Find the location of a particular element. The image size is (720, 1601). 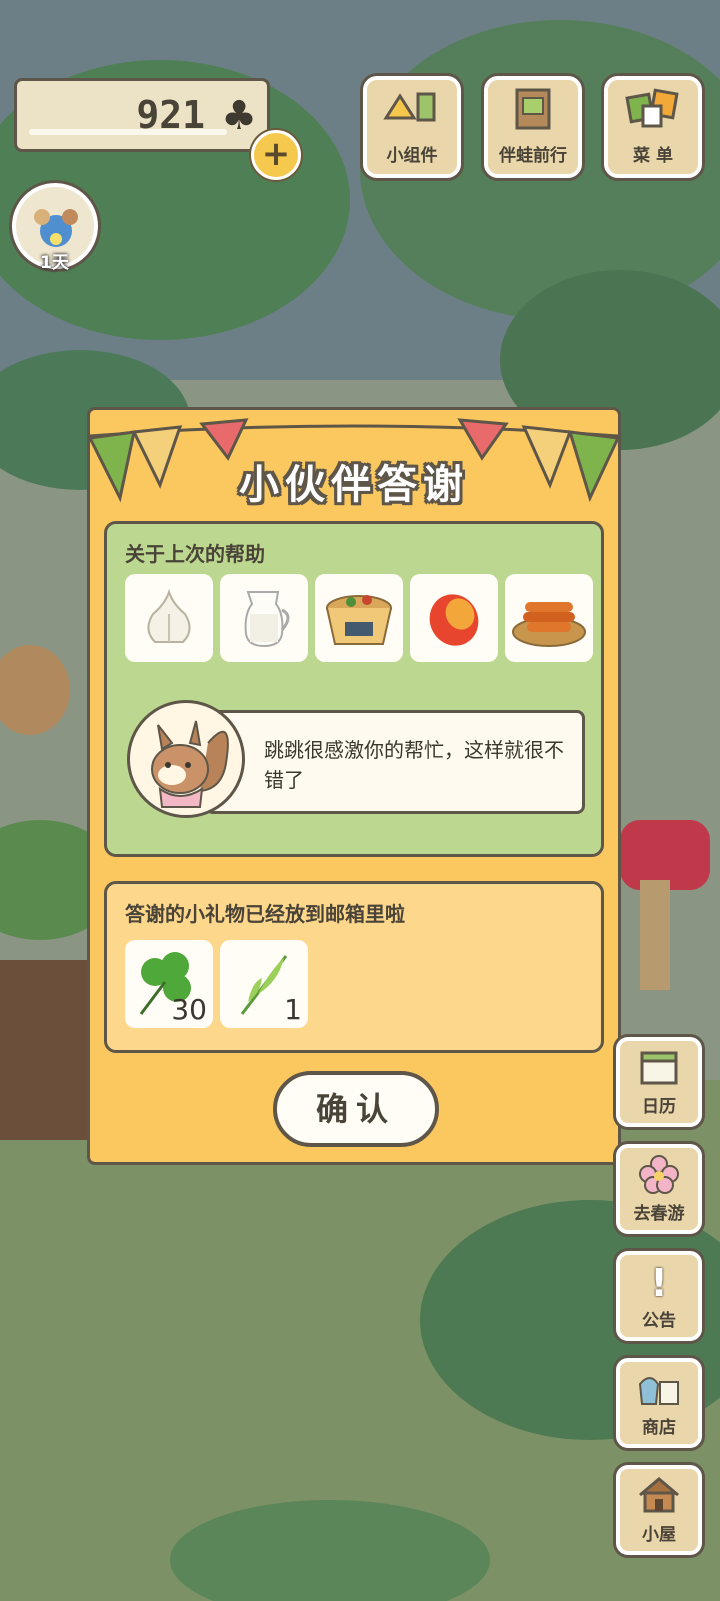

menu-button: 菜 单 is located at coordinates (653, 127).